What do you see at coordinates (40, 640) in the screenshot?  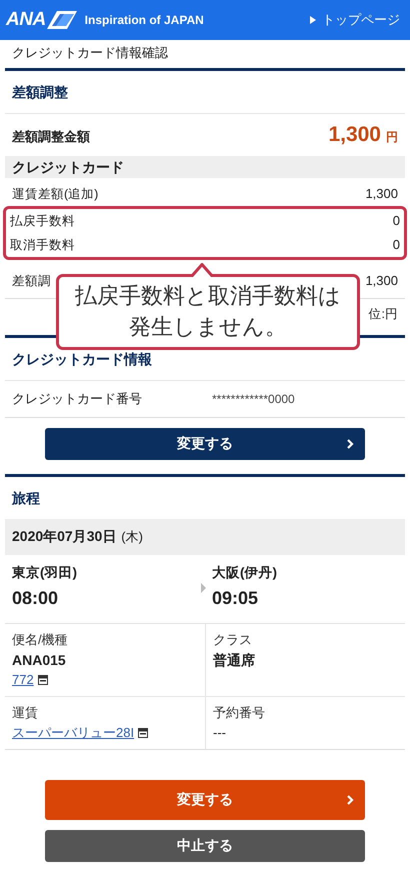 I see `detail-label: 便名/機種` at bounding box center [40, 640].